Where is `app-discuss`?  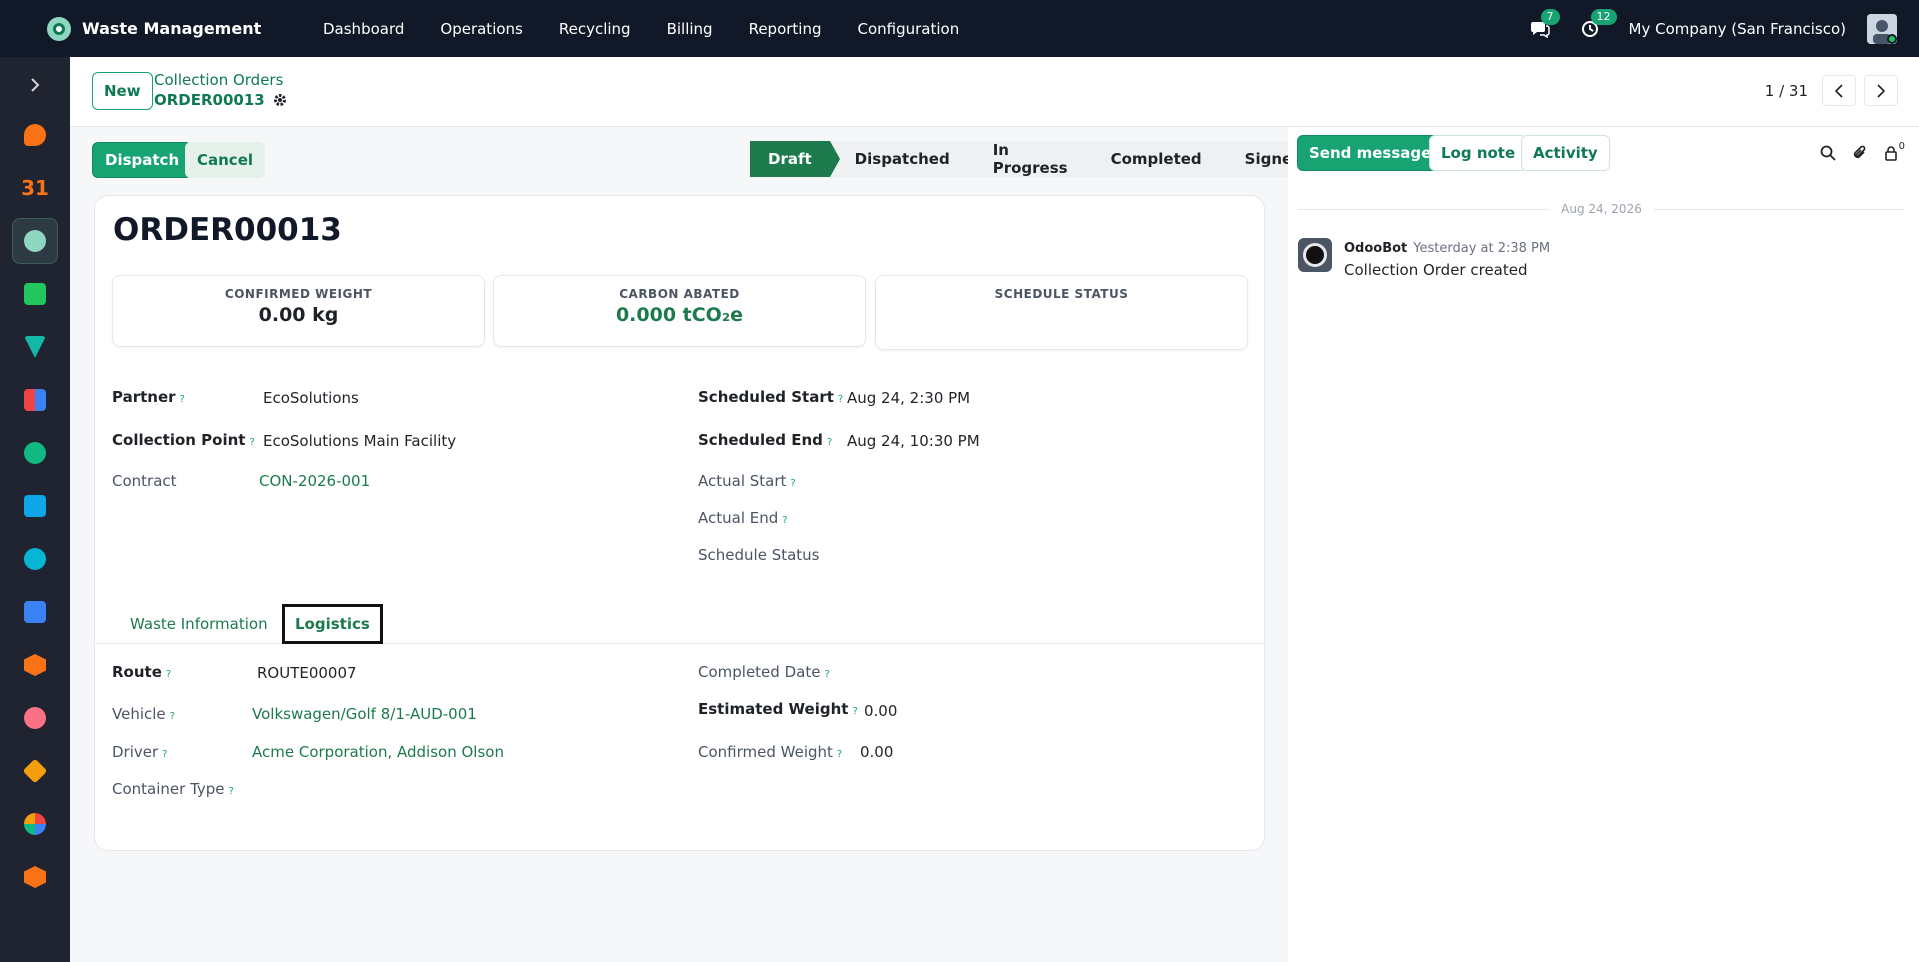
app-discuss is located at coordinates (35, 135).